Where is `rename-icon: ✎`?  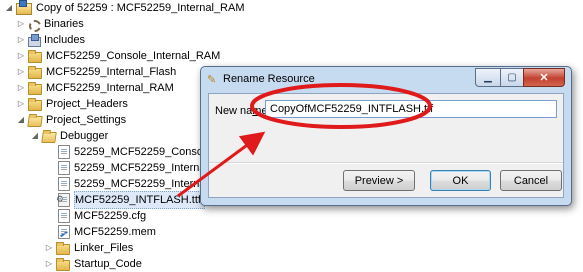
rename-icon: ✎ is located at coordinates (212, 80).